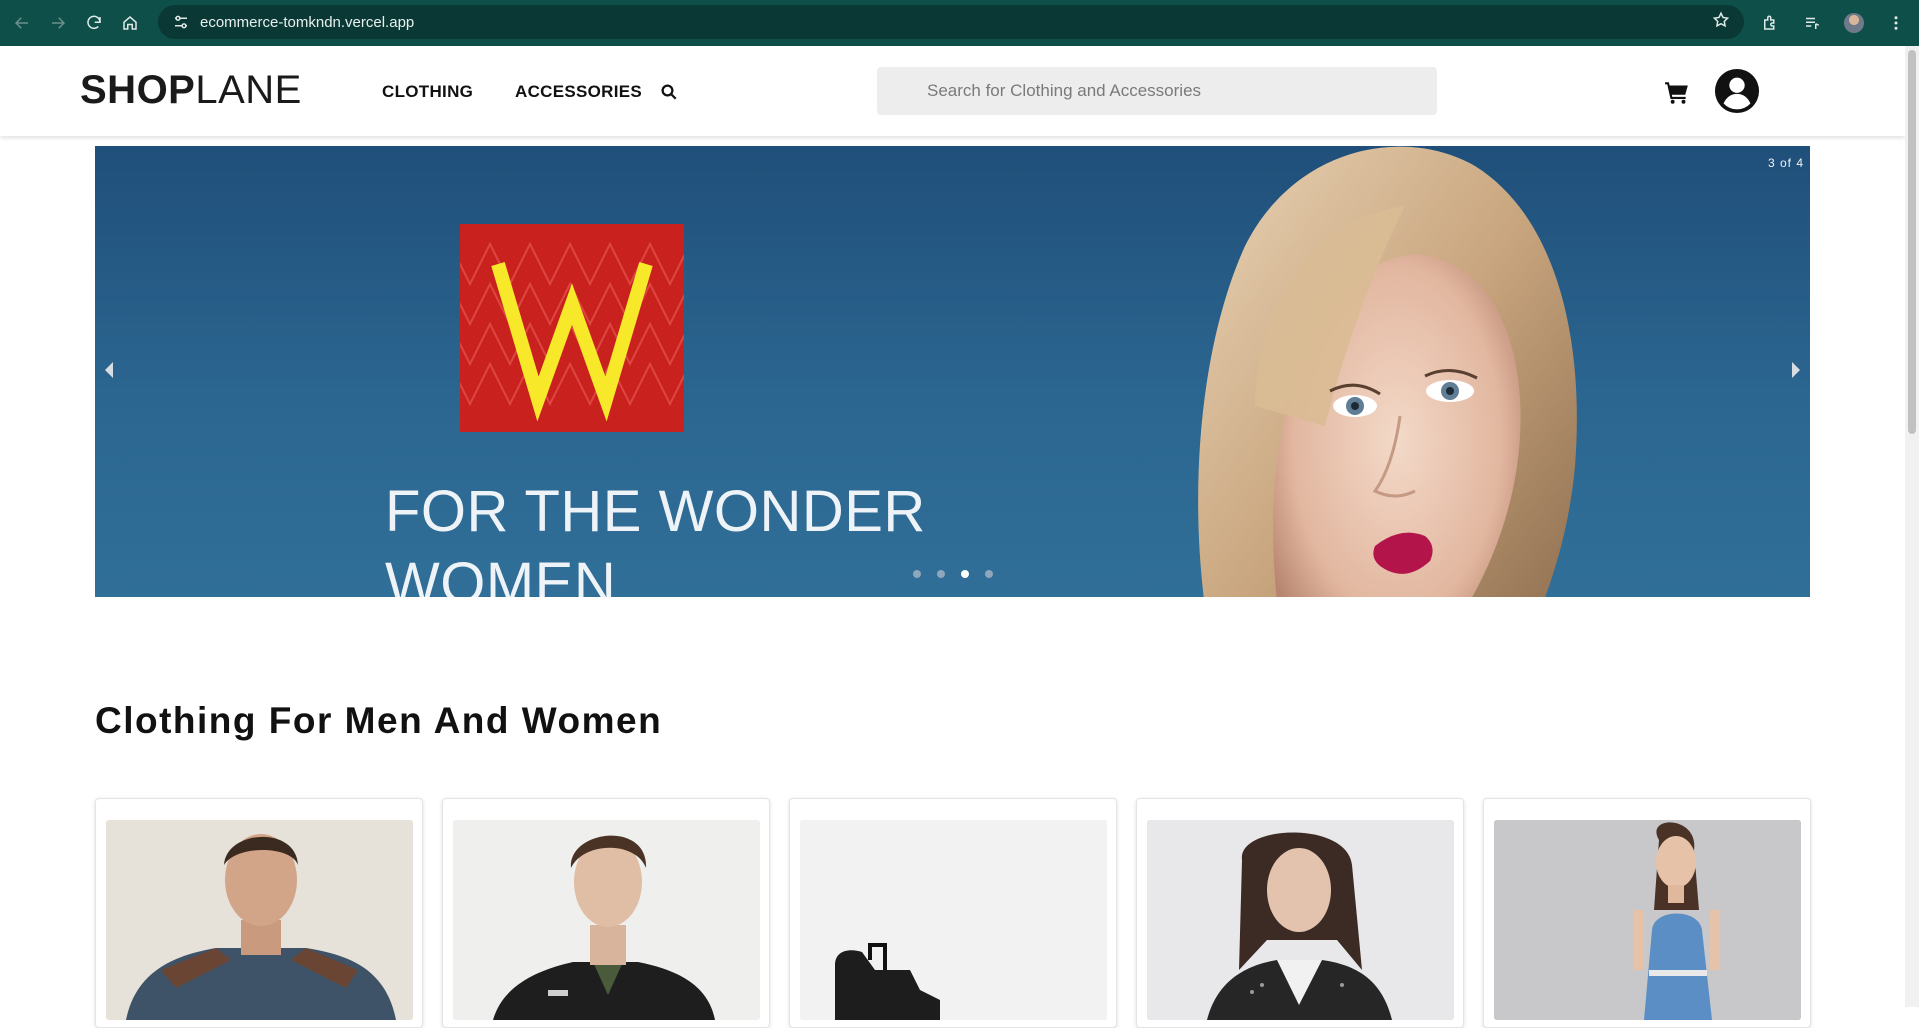 This screenshot has height=1028, width=1919. I want to click on search-icon, so click(669, 92).